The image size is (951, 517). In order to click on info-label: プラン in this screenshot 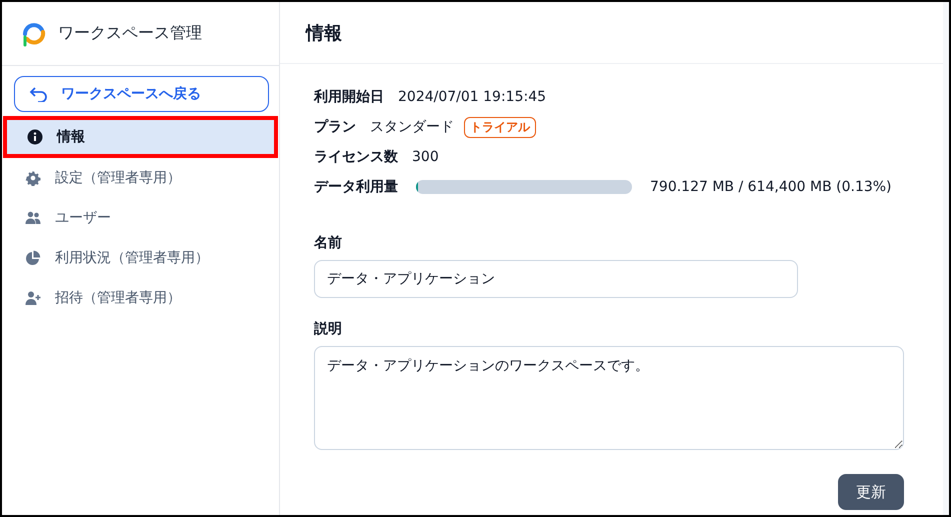, I will do `click(335, 127)`.